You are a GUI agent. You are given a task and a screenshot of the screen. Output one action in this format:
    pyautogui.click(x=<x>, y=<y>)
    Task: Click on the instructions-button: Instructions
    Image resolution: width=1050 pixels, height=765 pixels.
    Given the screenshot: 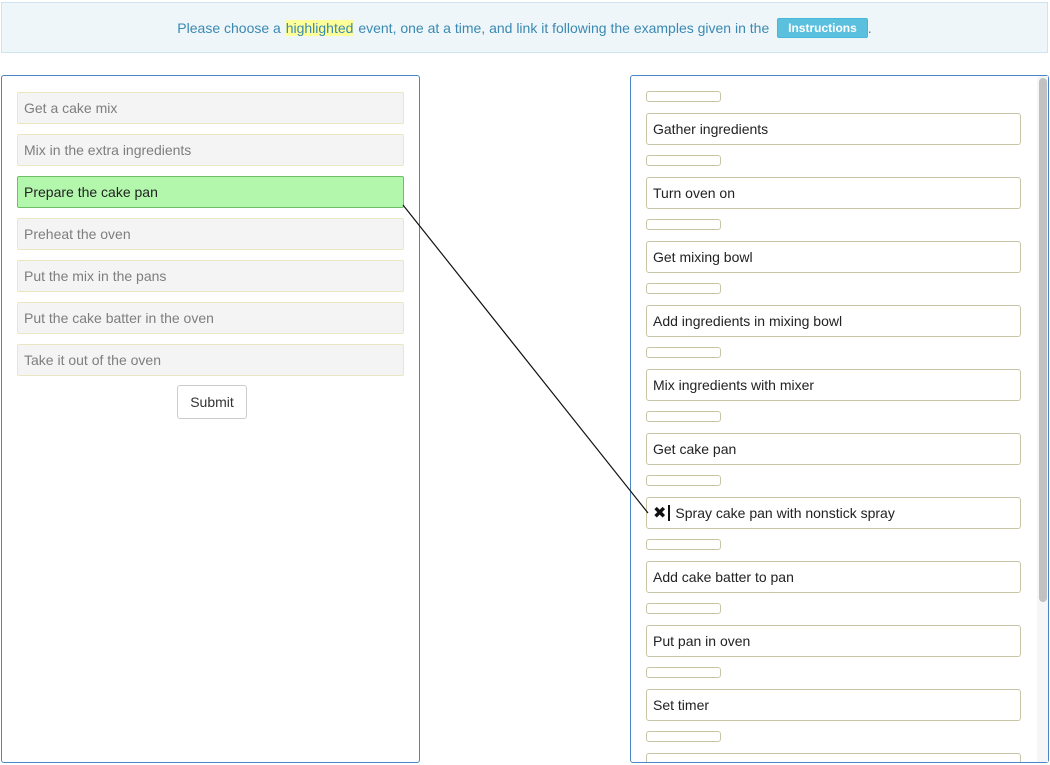 What is the action you would take?
    pyautogui.click(x=822, y=27)
    